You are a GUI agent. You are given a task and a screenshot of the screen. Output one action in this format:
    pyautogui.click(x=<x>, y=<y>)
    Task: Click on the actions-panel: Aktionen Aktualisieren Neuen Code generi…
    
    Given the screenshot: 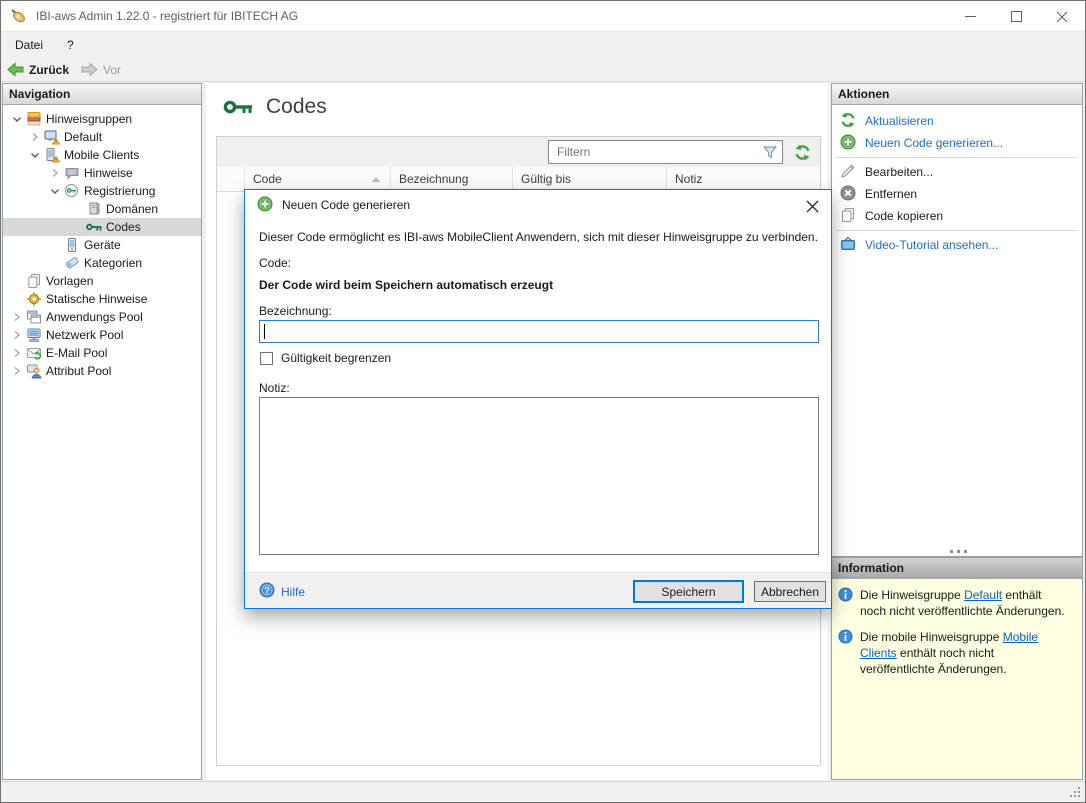 What is the action you would take?
    pyautogui.click(x=957, y=320)
    